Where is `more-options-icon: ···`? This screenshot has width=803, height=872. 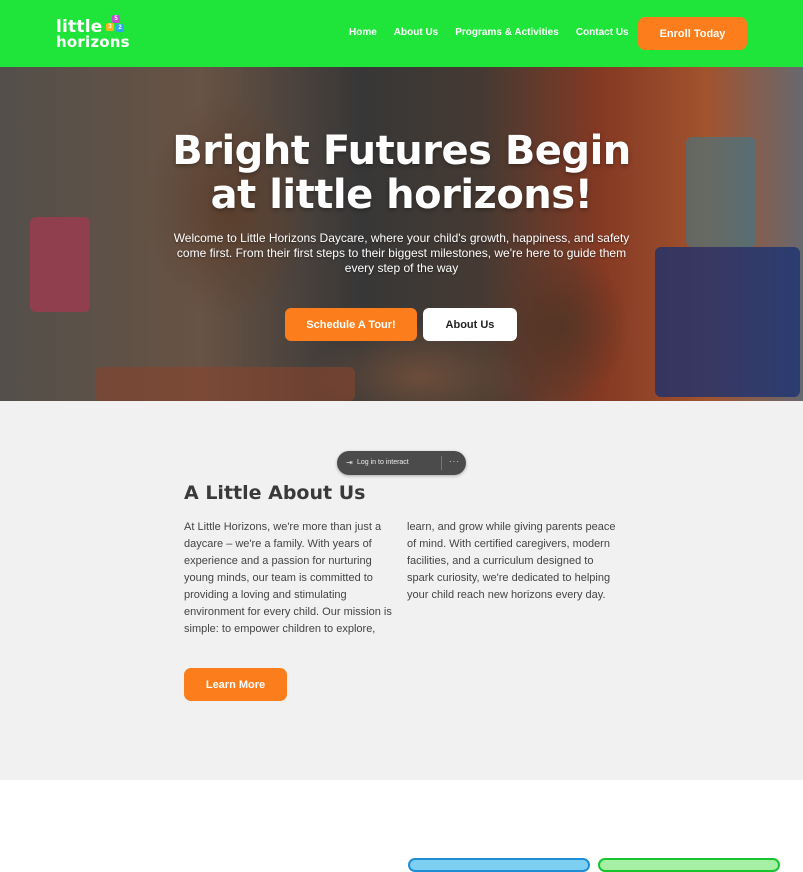
more-options-icon: ··· is located at coordinates (454, 461).